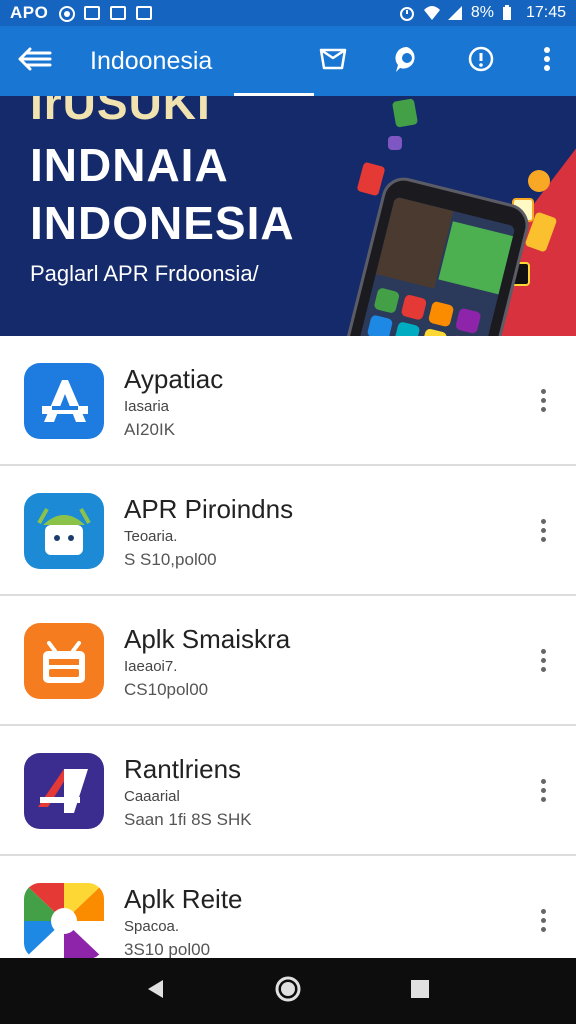 This screenshot has width=576, height=1024. I want to click on recents-square-icon, so click(420, 991).